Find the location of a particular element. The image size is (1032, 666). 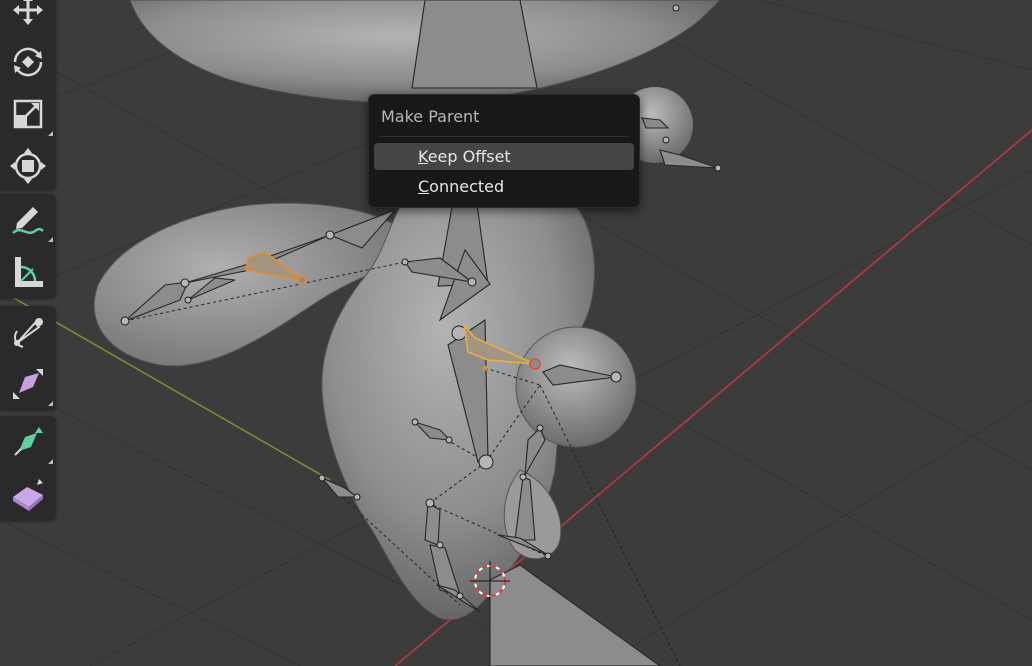

extrude-icon is located at coordinates (28, 441).